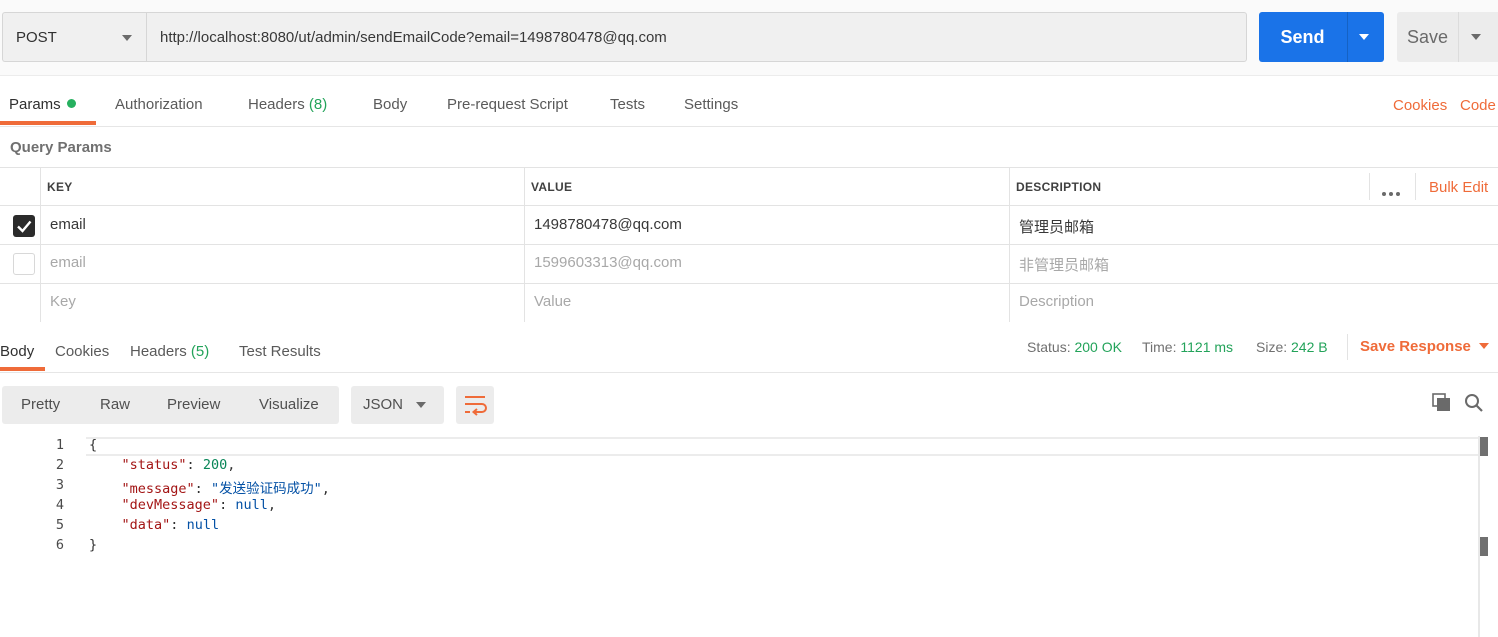 The image size is (1498, 637). I want to click on tab-tests: Tests, so click(627, 104).